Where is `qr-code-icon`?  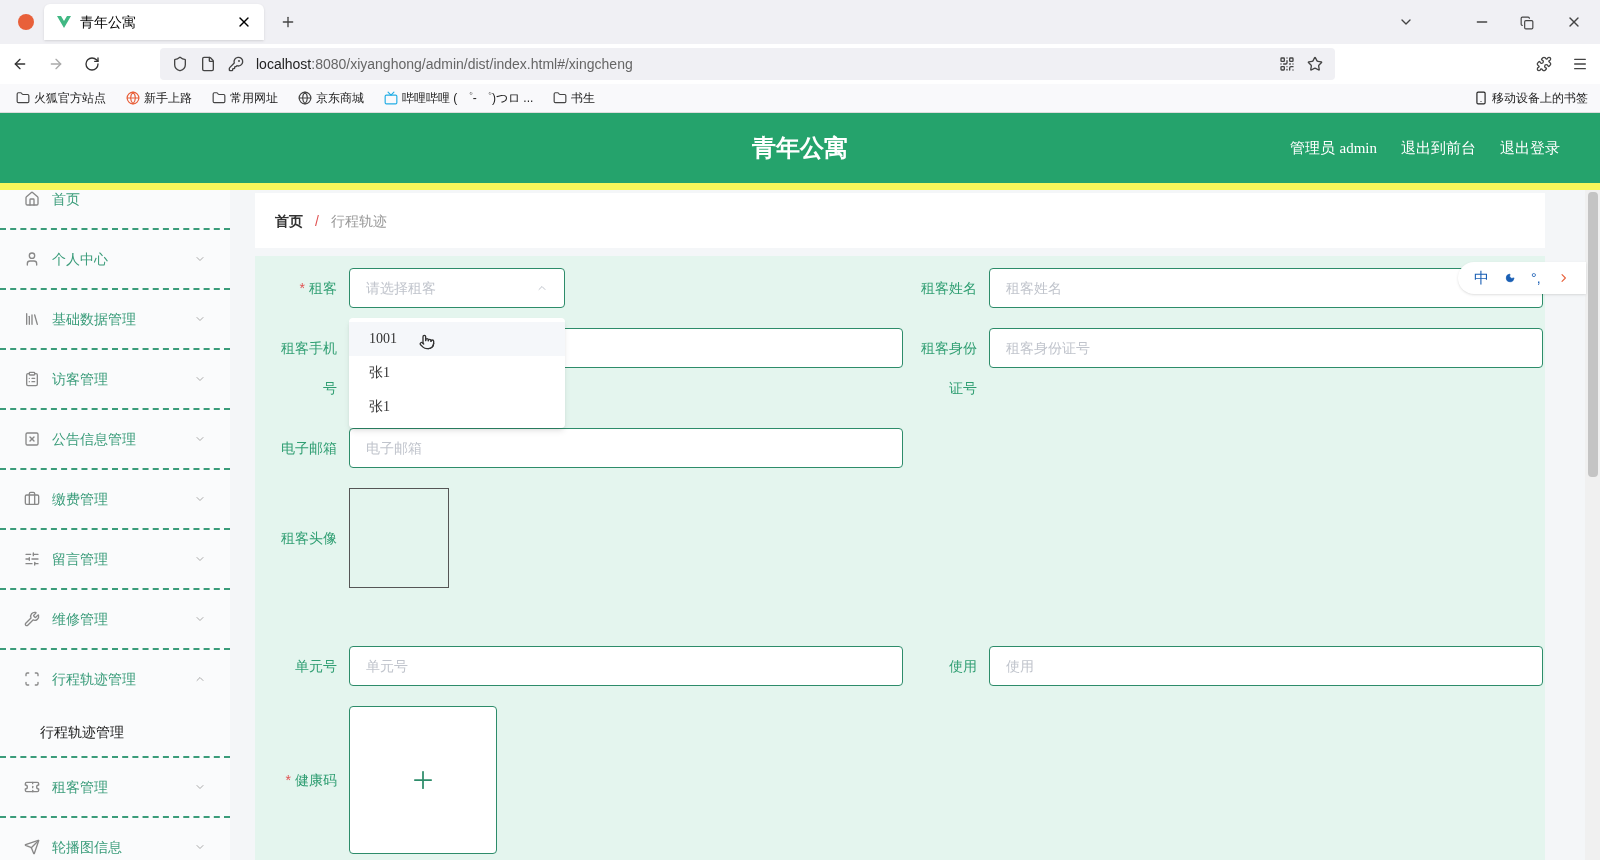
qr-code-icon is located at coordinates (1287, 64).